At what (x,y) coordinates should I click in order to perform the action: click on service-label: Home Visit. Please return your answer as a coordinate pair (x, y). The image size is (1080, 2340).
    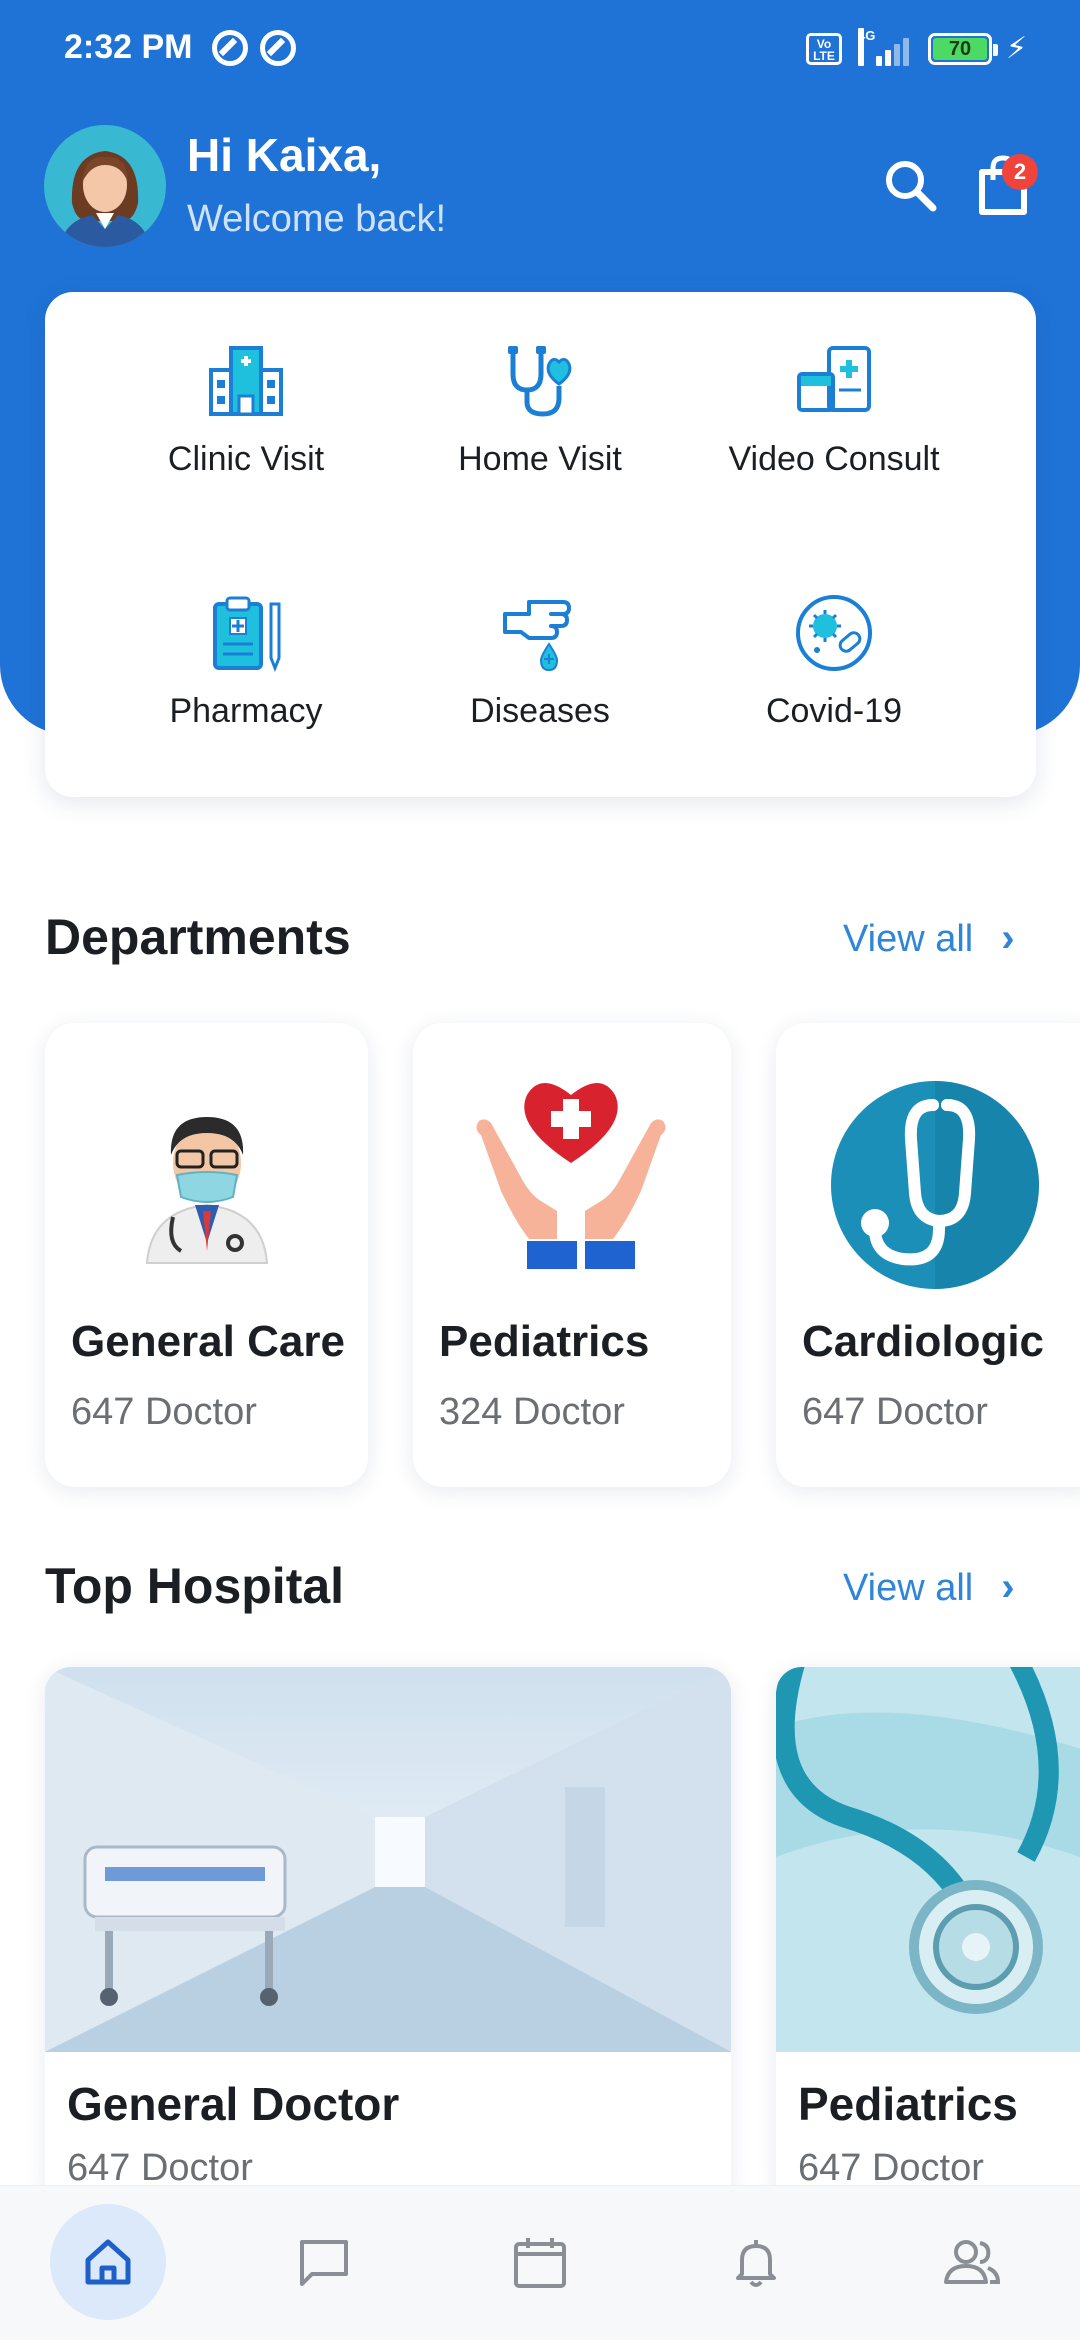
    Looking at the image, I should click on (540, 459).